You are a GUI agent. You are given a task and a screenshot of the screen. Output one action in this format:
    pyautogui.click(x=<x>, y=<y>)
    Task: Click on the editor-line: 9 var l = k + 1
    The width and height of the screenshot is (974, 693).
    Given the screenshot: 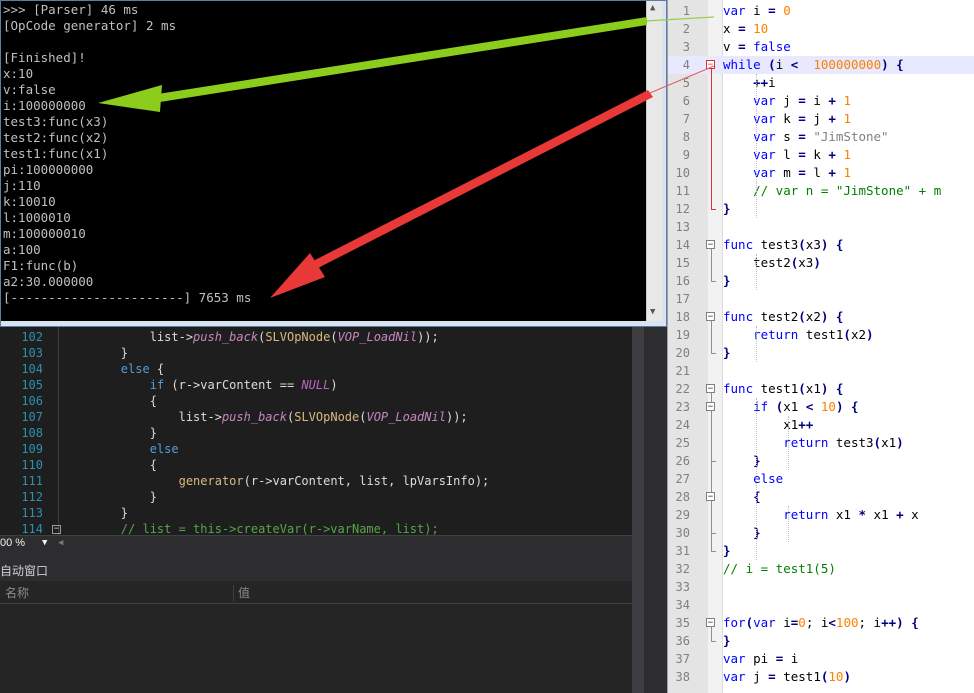 What is the action you would take?
    pyautogui.click(x=821, y=155)
    